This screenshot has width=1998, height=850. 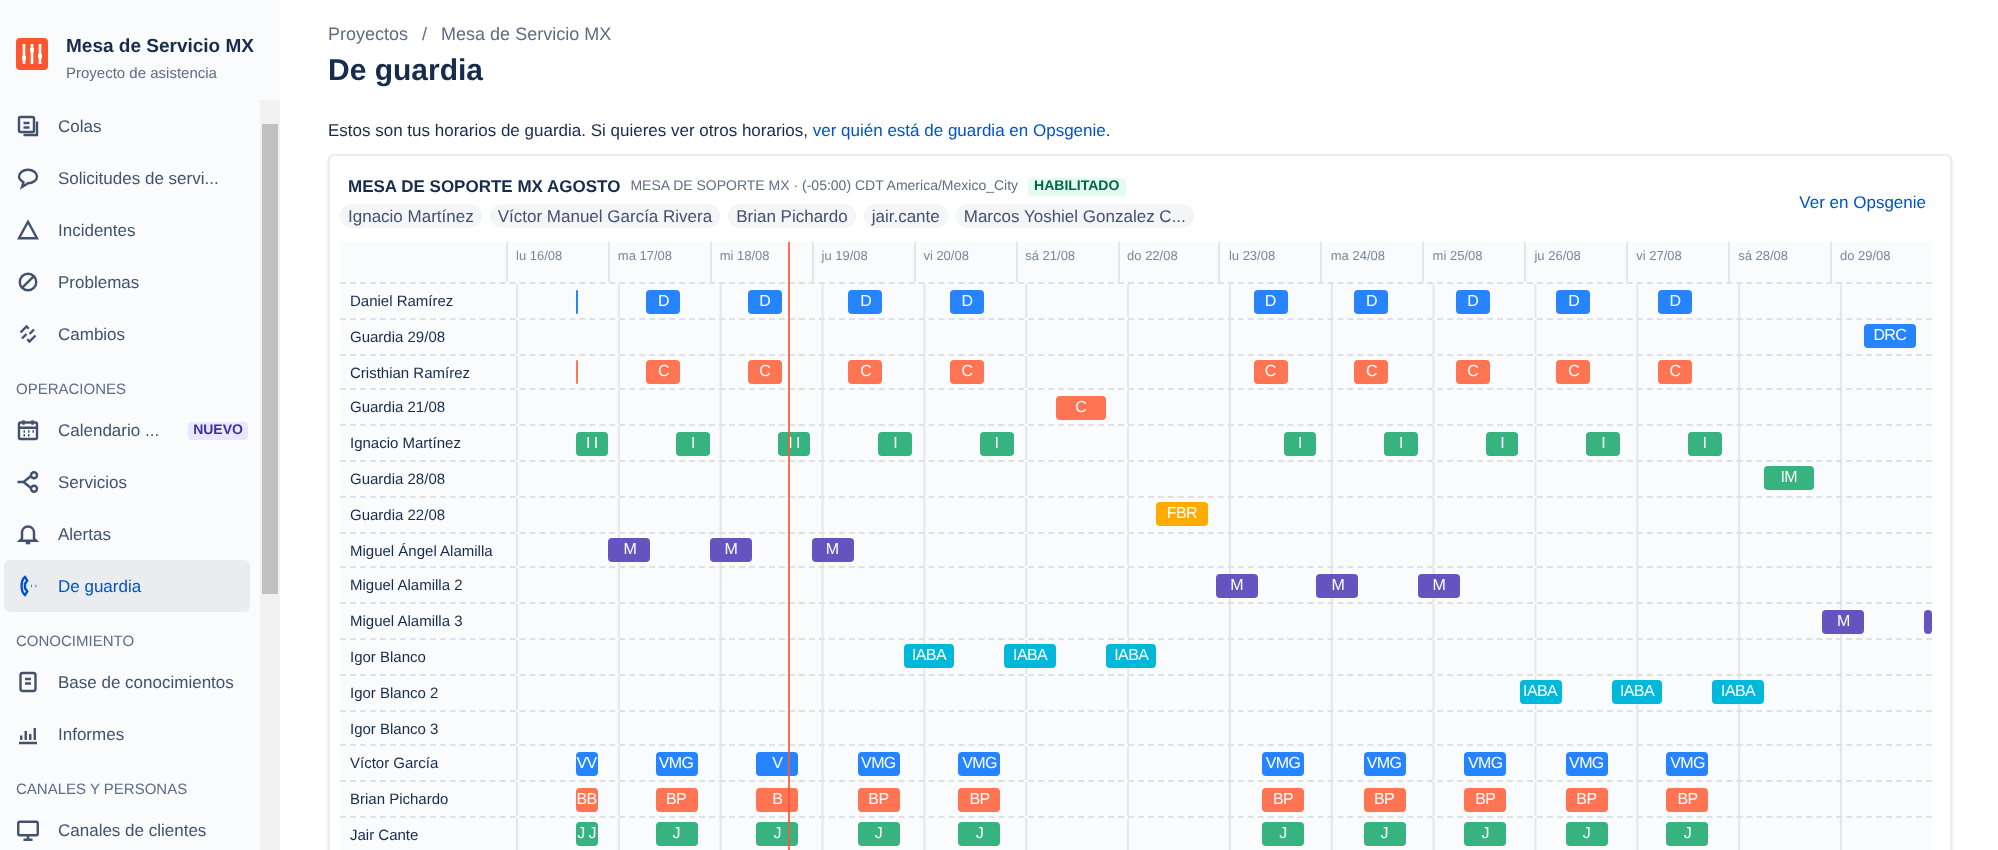 I want to click on schedule-name: MESA DE SOPORTE MX AGOSTO, so click(x=484, y=186).